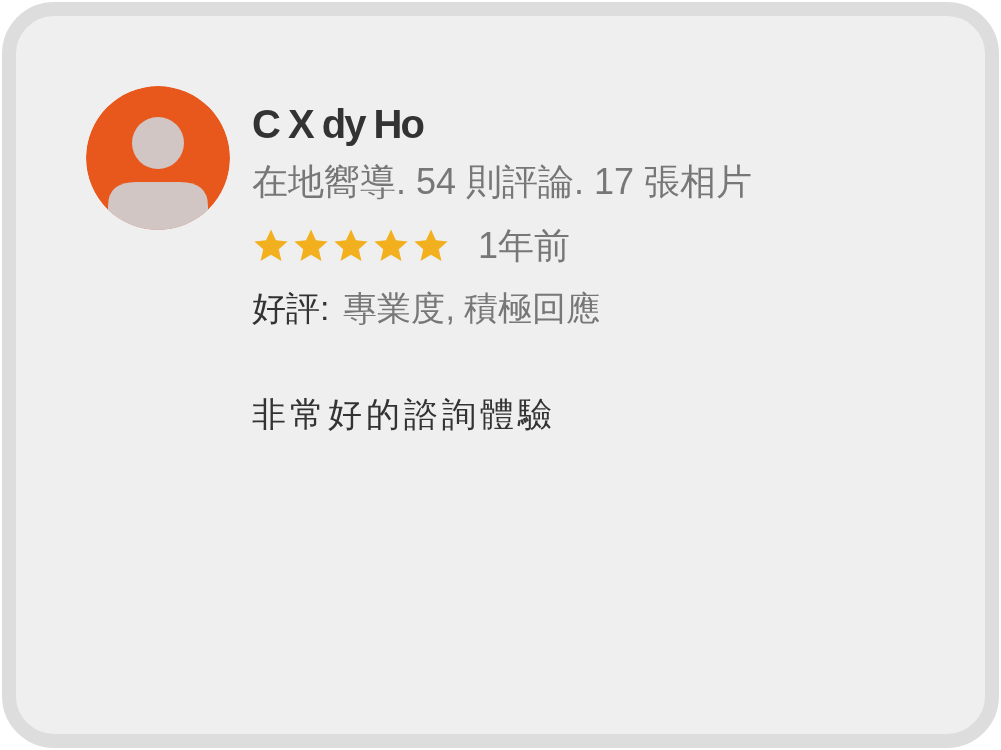 The width and height of the screenshot is (1001, 750). What do you see at coordinates (158, 158) in the screenshot?
I see `avatar-icon` at bounding box center [158, 158].